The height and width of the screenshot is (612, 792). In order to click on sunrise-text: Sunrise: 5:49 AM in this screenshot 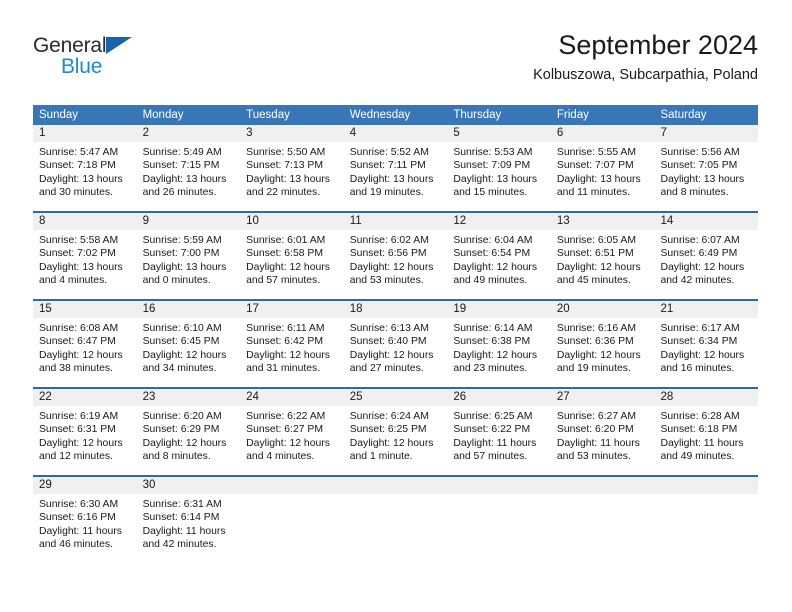, I will do `click(182, 152)`.